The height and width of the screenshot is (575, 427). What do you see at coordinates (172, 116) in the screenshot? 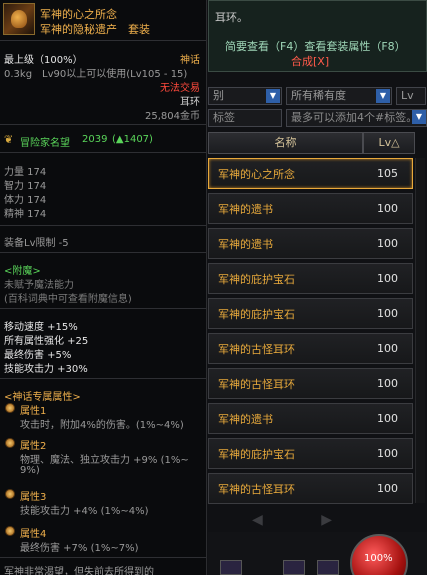
I see `item-price: 25,804金币` at bounding box center [172, 116].